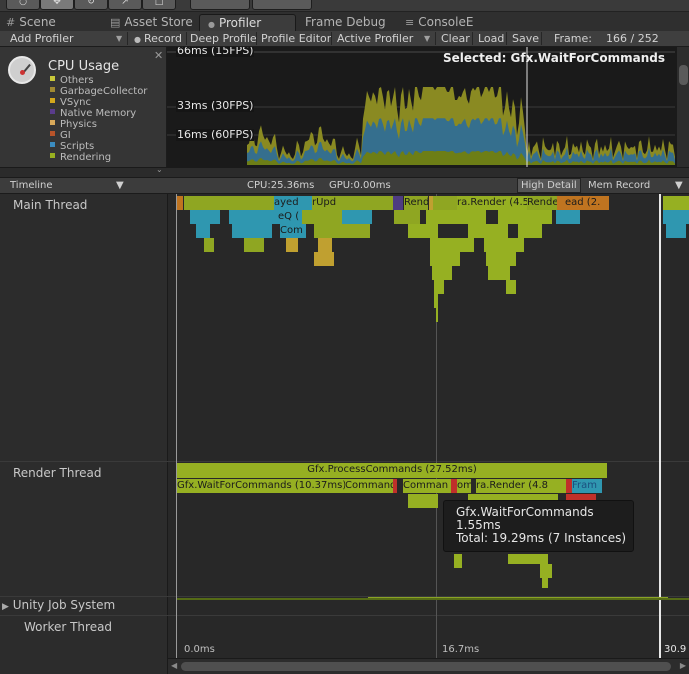  I want to click on gfx-wait-for-commands-bar: Gfx.WaitForCommands (10.37ms), so click(262, 486).